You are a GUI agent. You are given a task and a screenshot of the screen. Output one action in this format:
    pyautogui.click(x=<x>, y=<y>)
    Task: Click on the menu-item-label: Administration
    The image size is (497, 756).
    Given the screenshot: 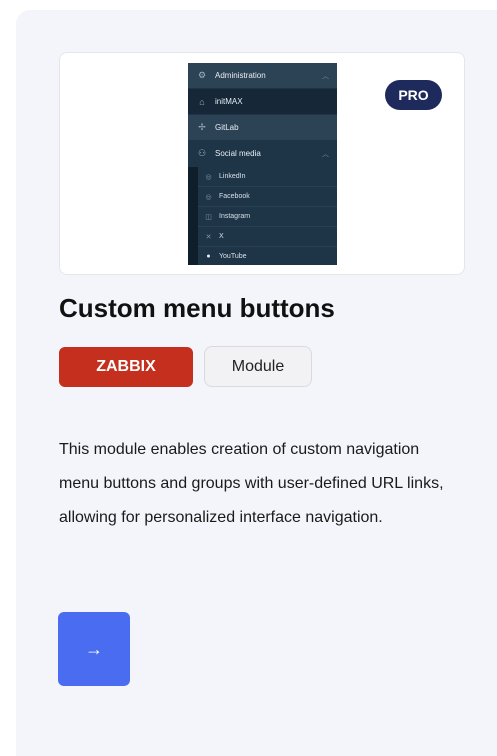 What is the action you would take?
    pyautogui.click(x=240, y=75)
    